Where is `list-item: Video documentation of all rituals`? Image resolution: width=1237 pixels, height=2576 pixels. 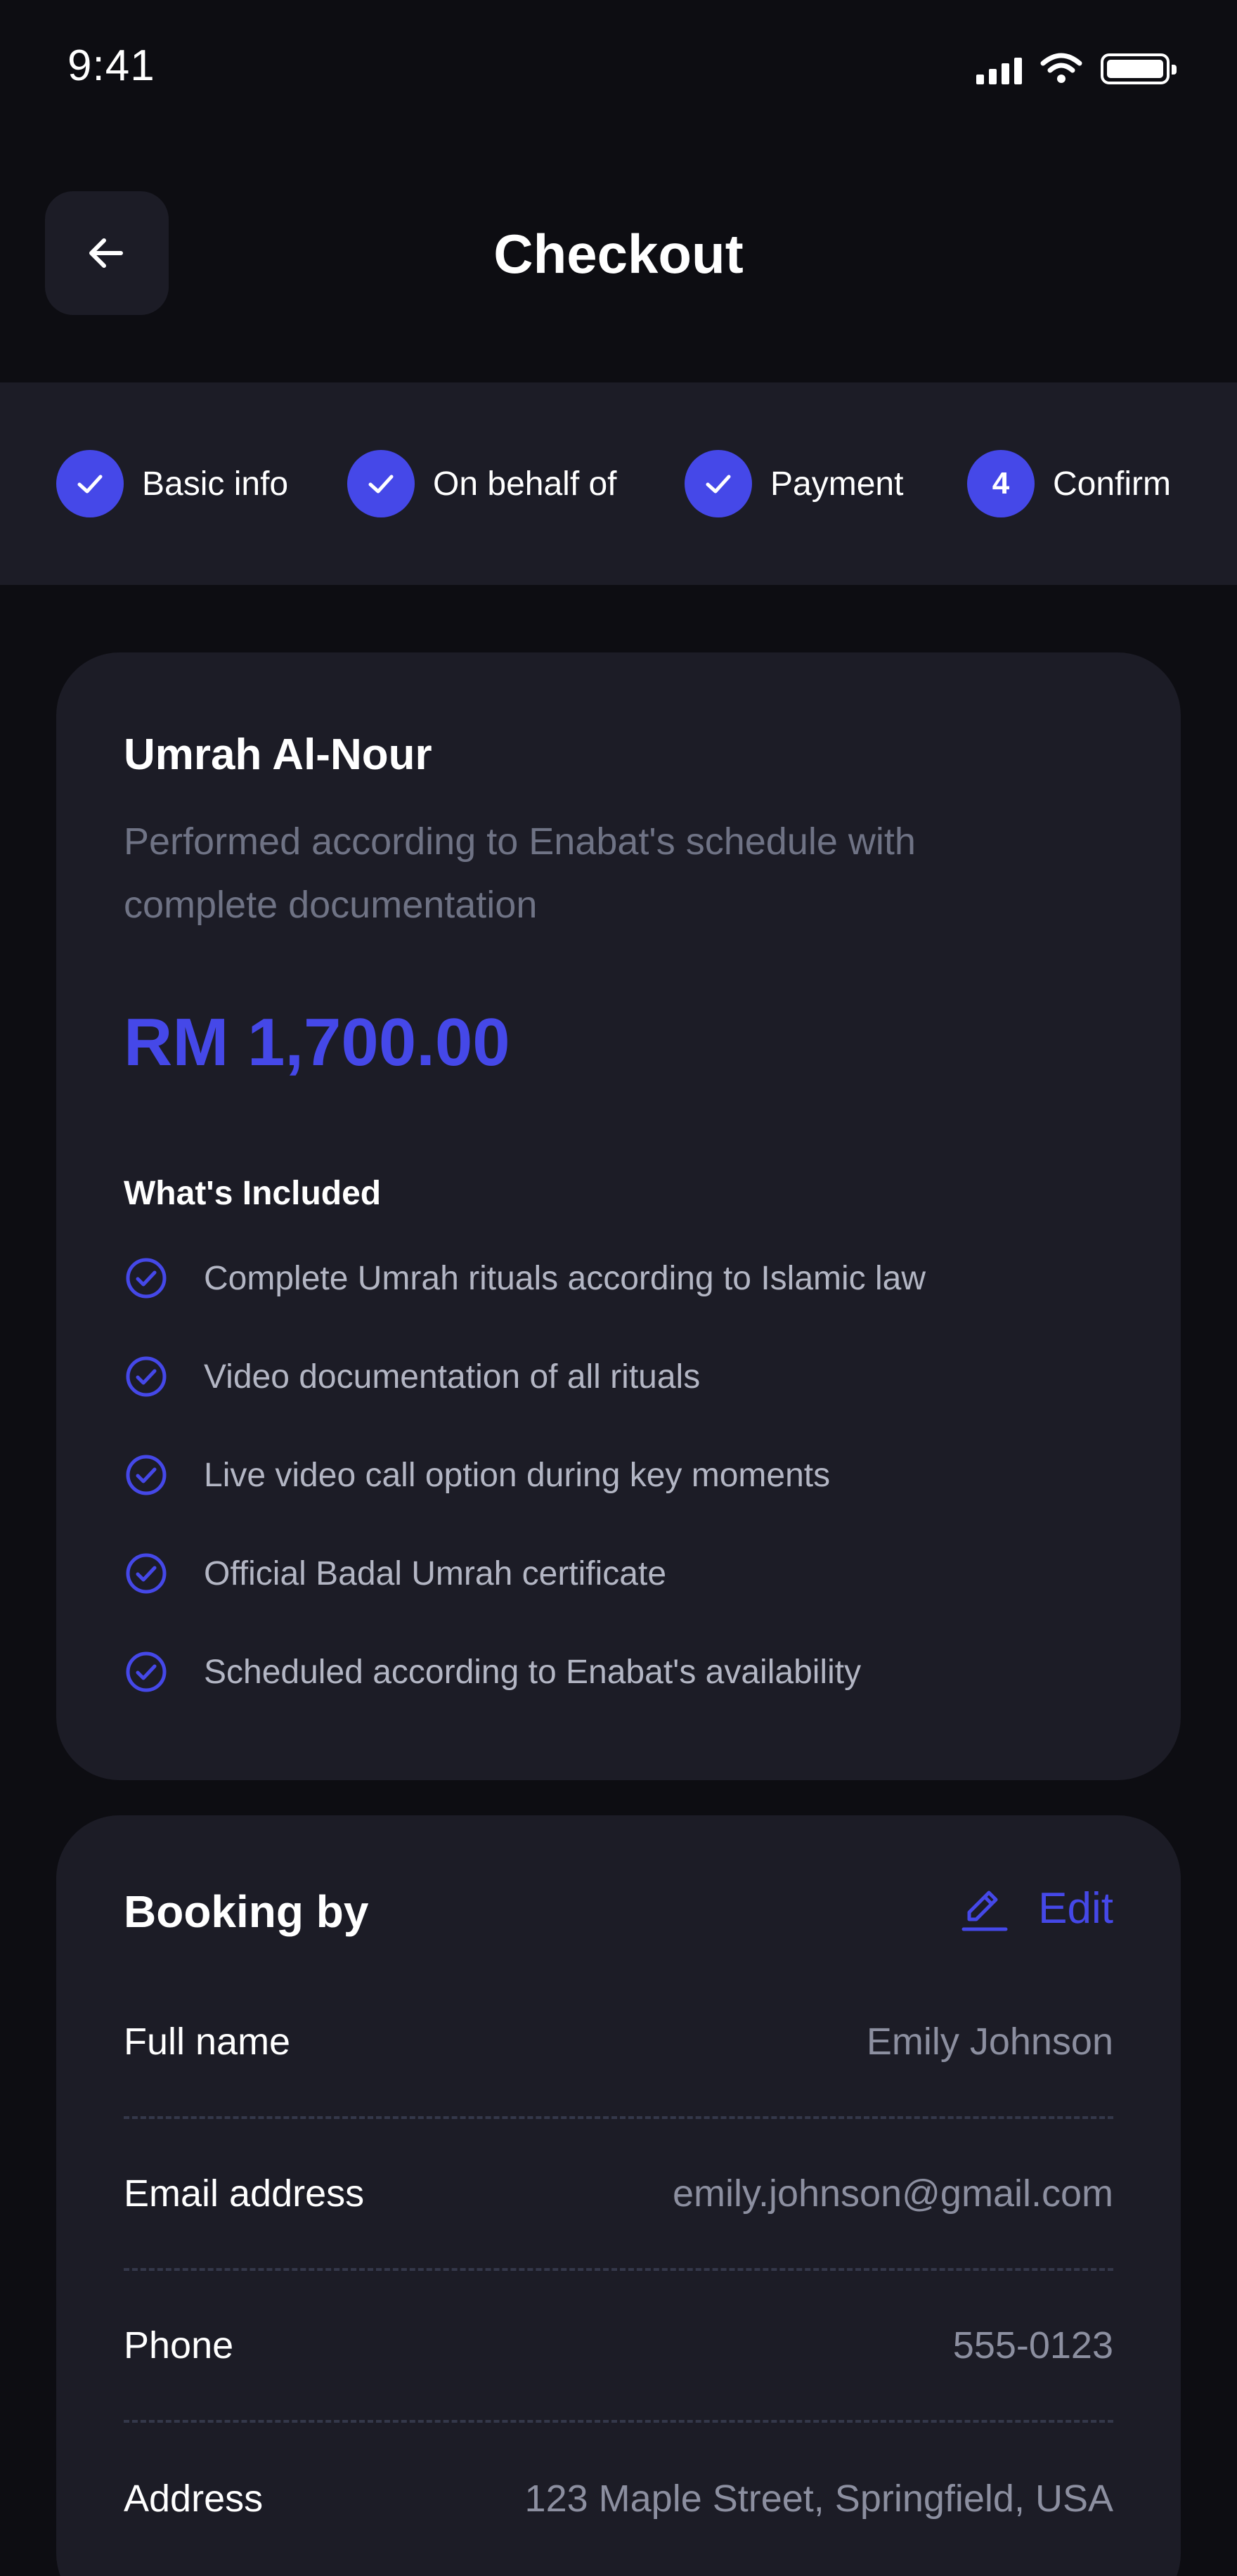
list-item: Video documentation of all rituals is located at coordinates (525, 1376).